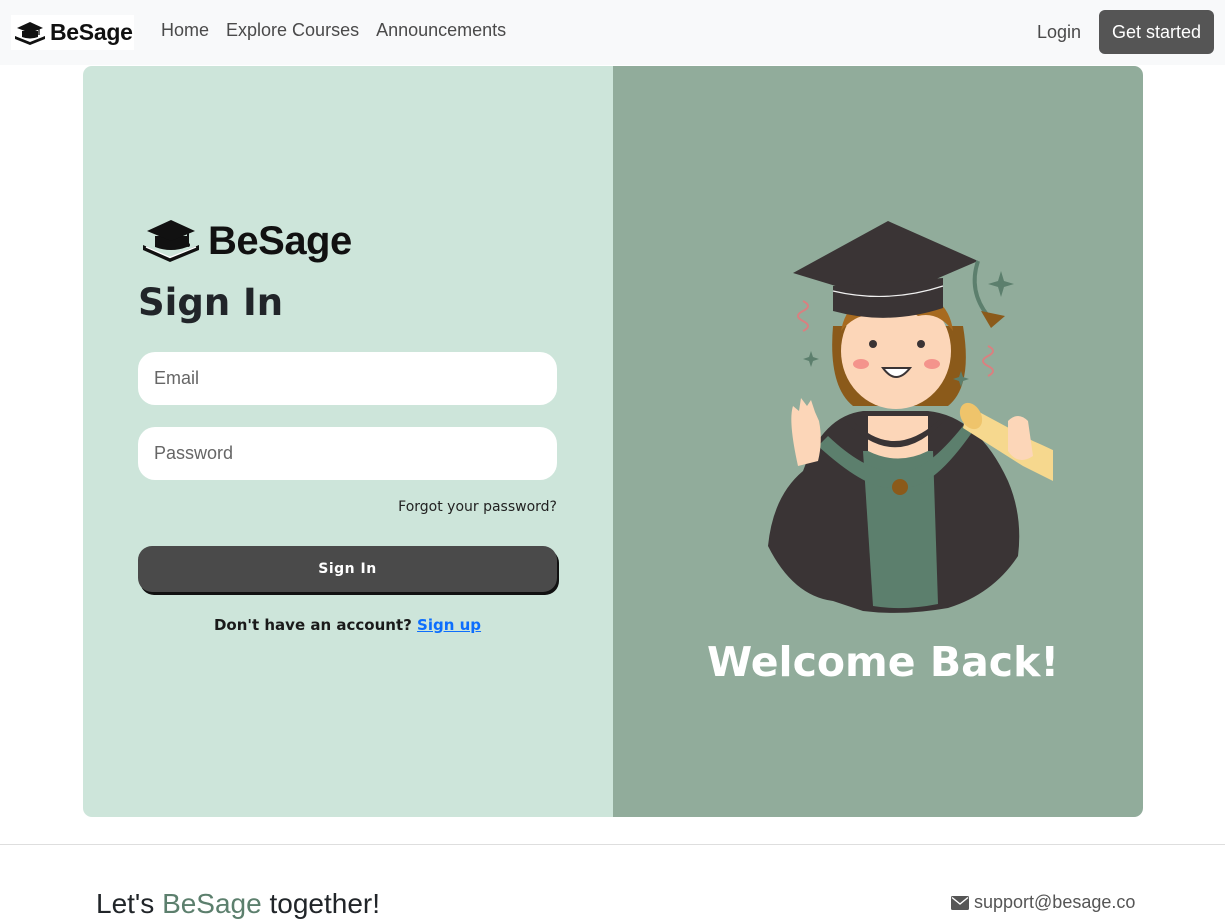 Image resolution: width=1225 pixels, height=919 pixels. I want to click on nav-actions: Login Get started, so click(1125, 32).